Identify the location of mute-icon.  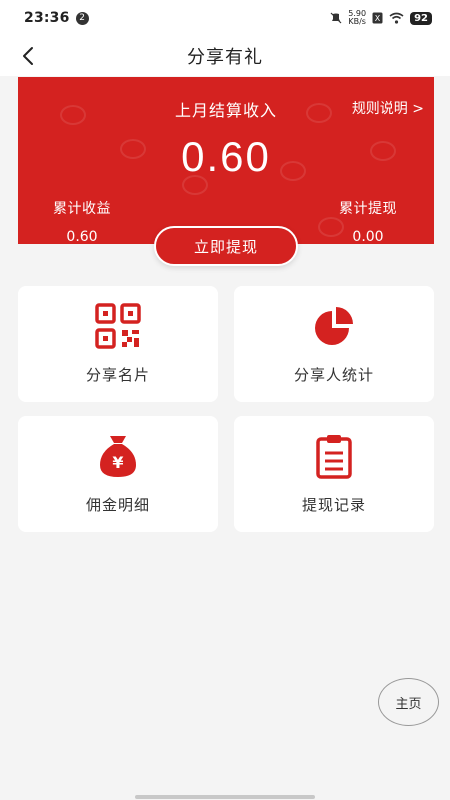
(336, 18).